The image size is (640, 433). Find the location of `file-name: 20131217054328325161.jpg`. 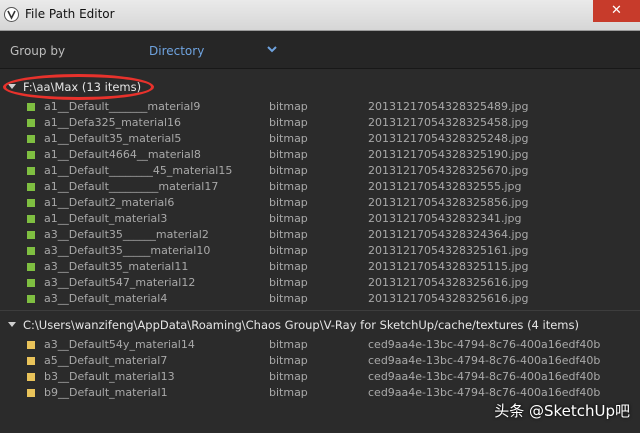

file-name: 20131217054328325161.jpg is located at coordinates (448, 250).